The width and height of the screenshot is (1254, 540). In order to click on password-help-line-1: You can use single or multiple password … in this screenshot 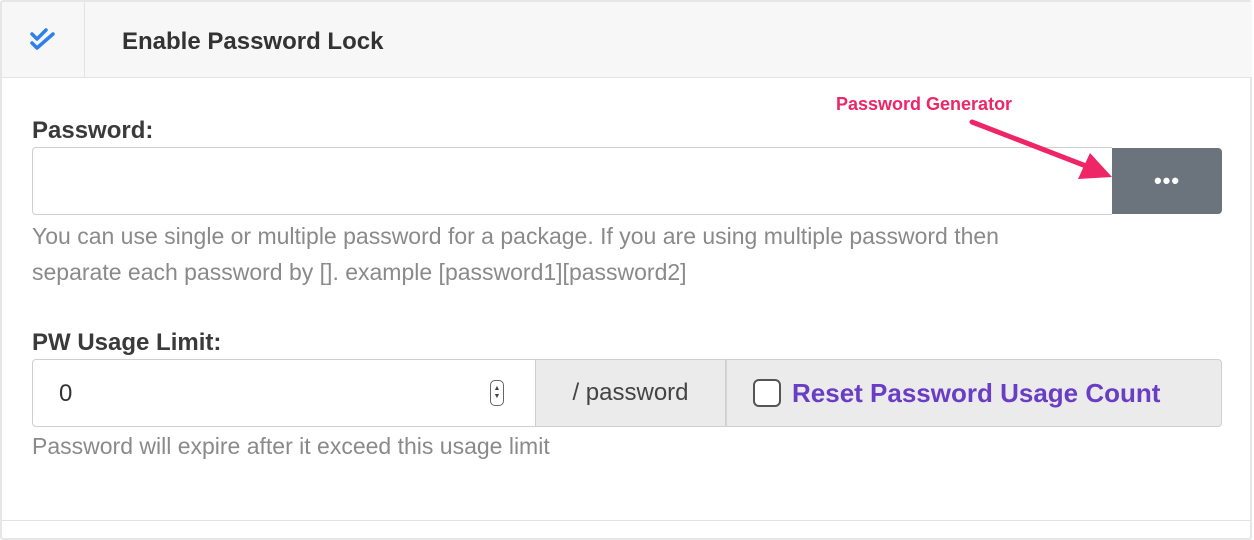, I will do `click(515, 236)`.